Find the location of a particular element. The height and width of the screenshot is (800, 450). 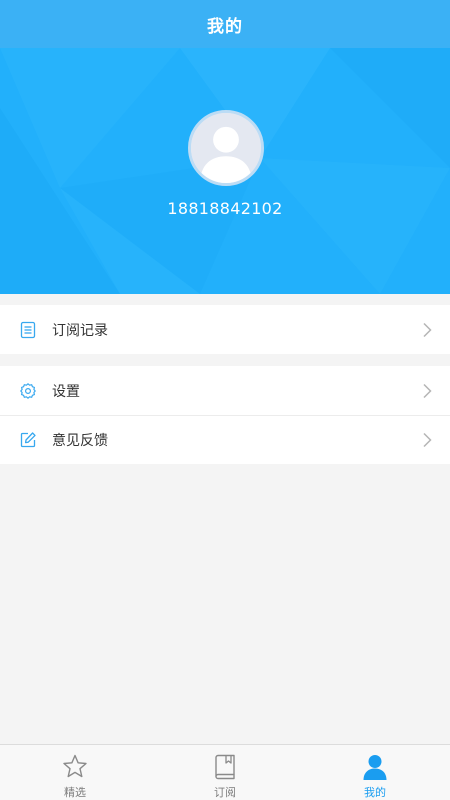

page-title: 我的 is located at coordinates (225, 26).